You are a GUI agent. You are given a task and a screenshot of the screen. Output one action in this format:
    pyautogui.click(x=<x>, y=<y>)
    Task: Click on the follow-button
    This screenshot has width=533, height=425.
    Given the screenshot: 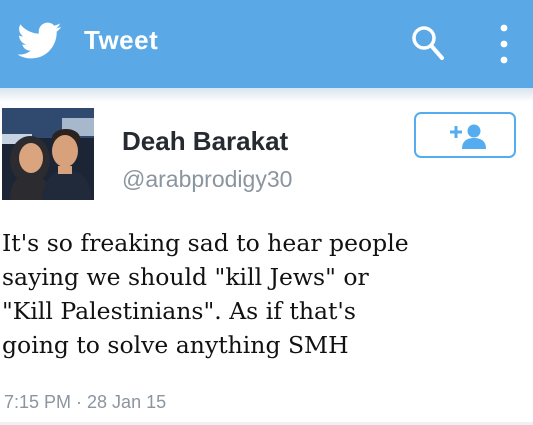 What is the action you would take?
    pyautogui.click(x=465, y=135)
    